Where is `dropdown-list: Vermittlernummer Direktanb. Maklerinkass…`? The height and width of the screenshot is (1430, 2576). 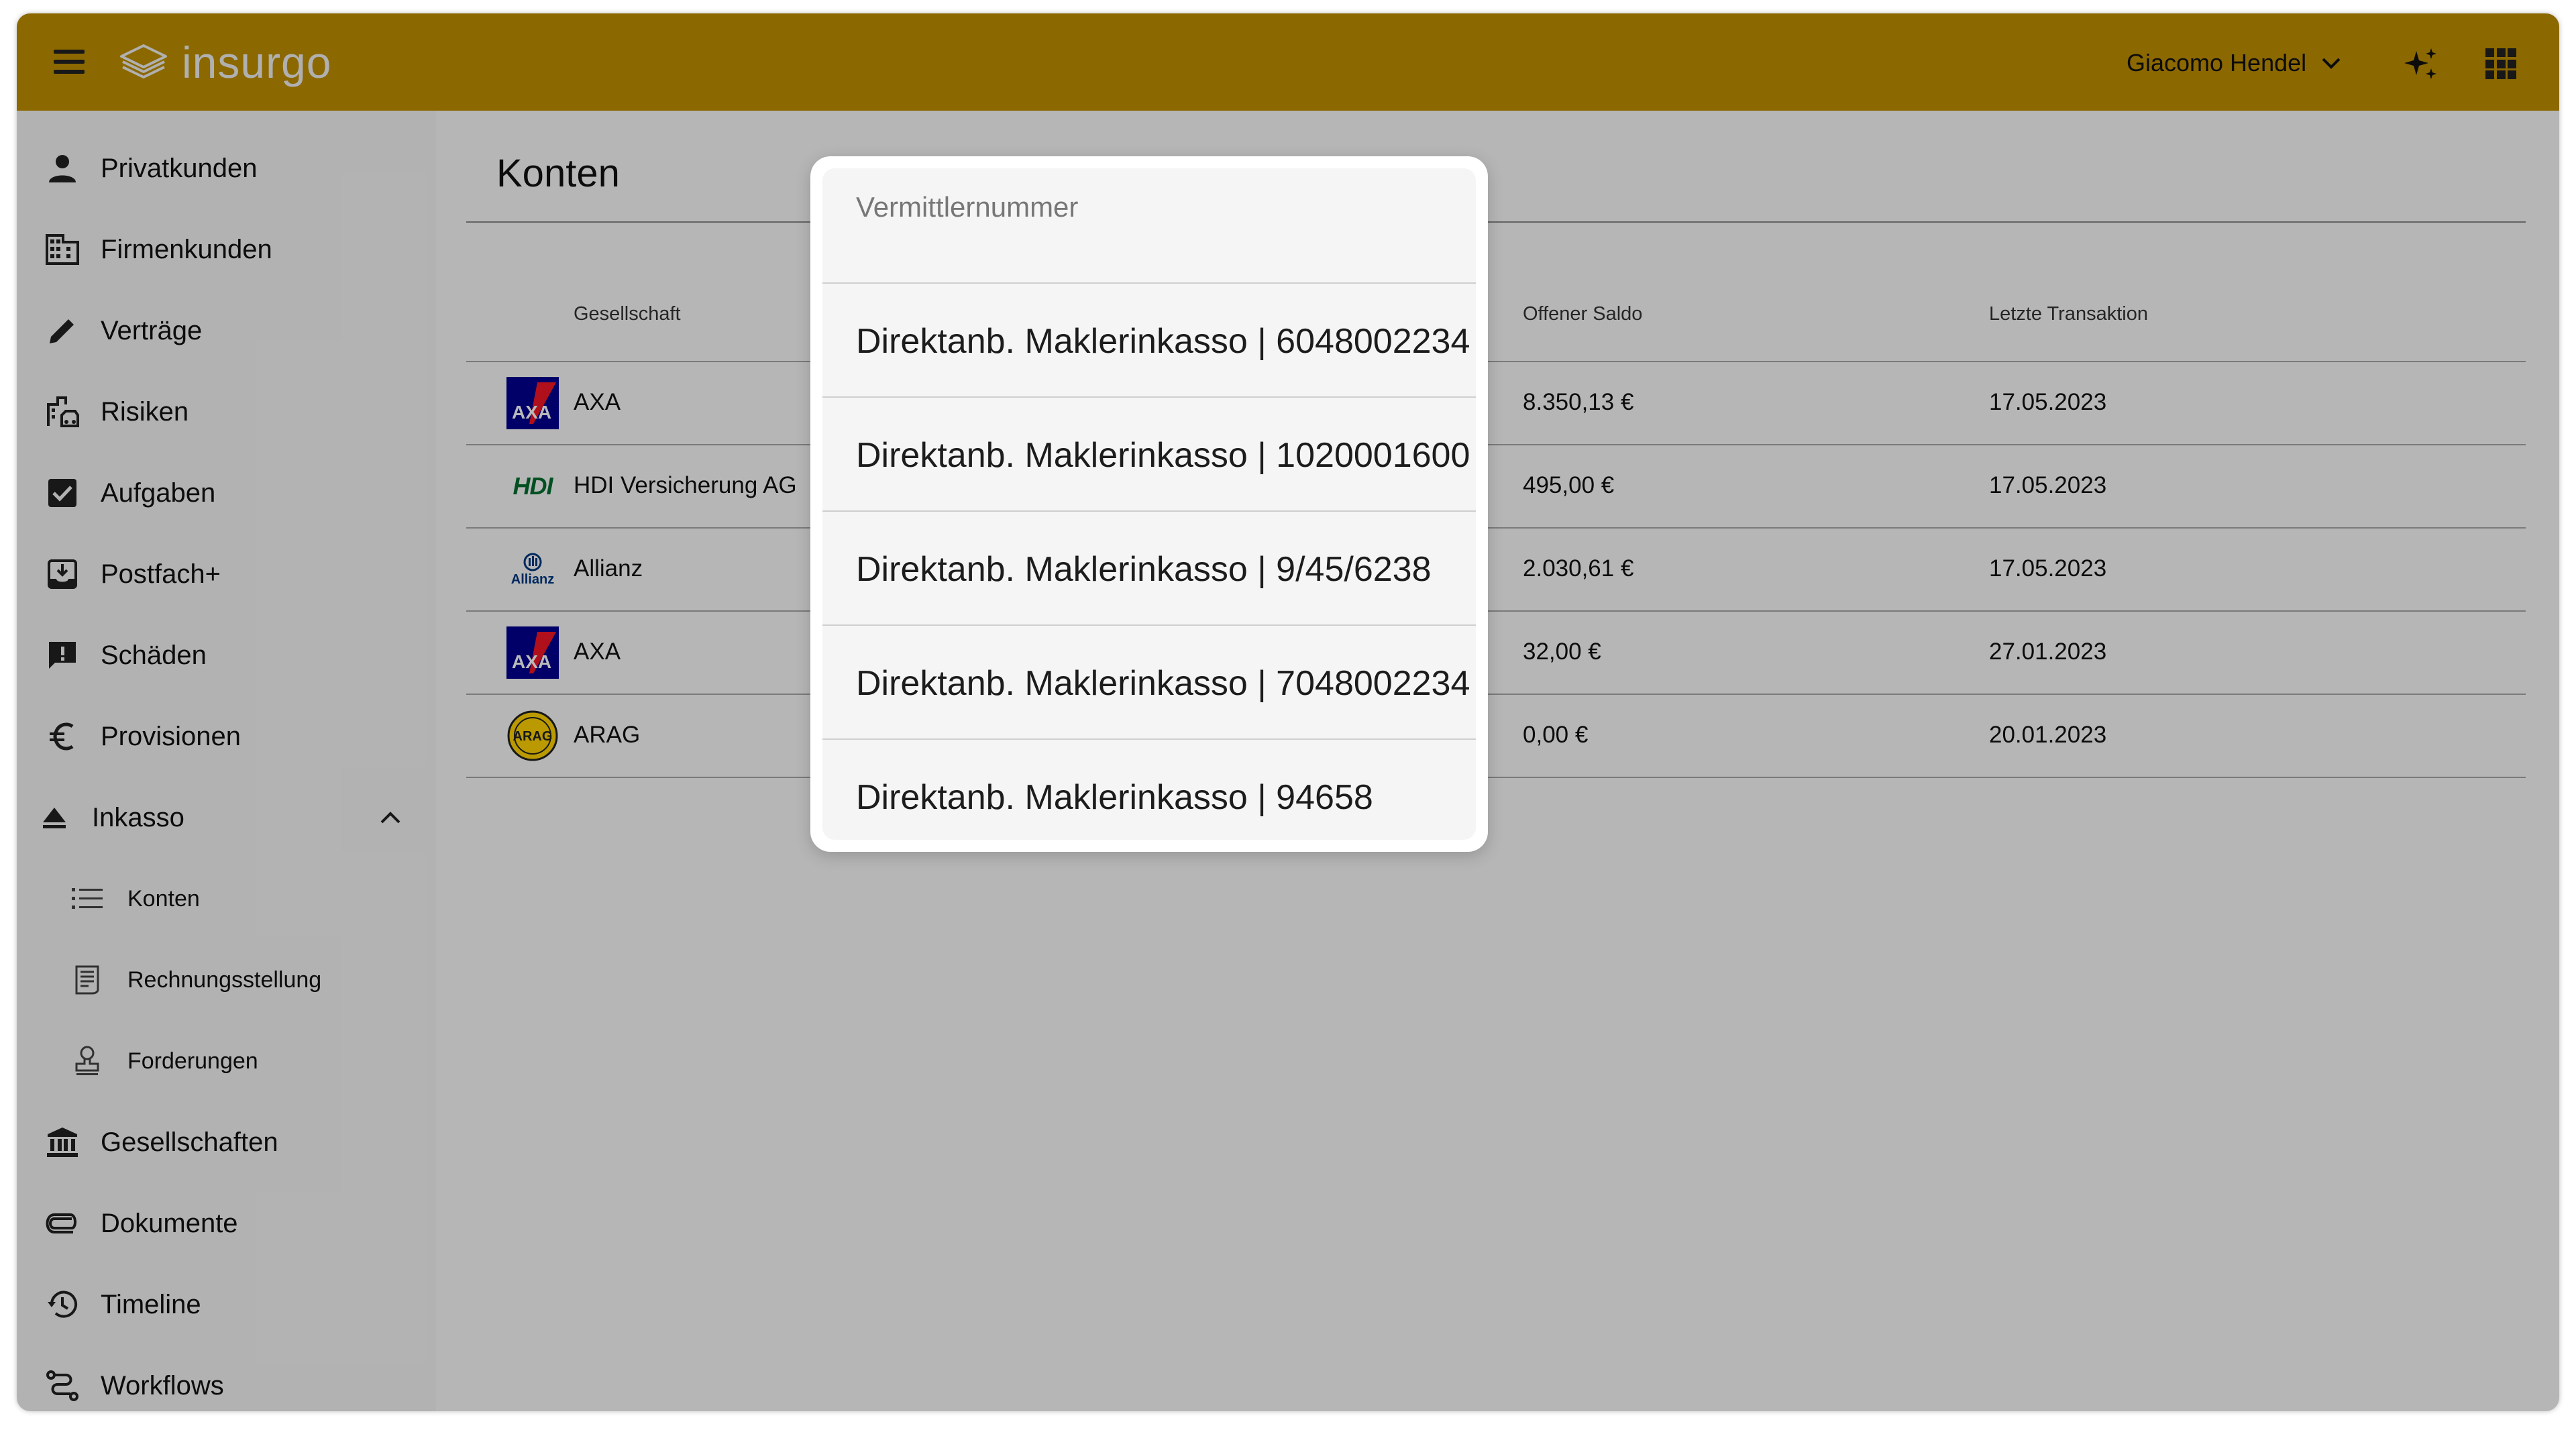 dropdown-list: Vermittlernummer Direktanb. Maklerinkass… is located at coordinates (1149, 504).